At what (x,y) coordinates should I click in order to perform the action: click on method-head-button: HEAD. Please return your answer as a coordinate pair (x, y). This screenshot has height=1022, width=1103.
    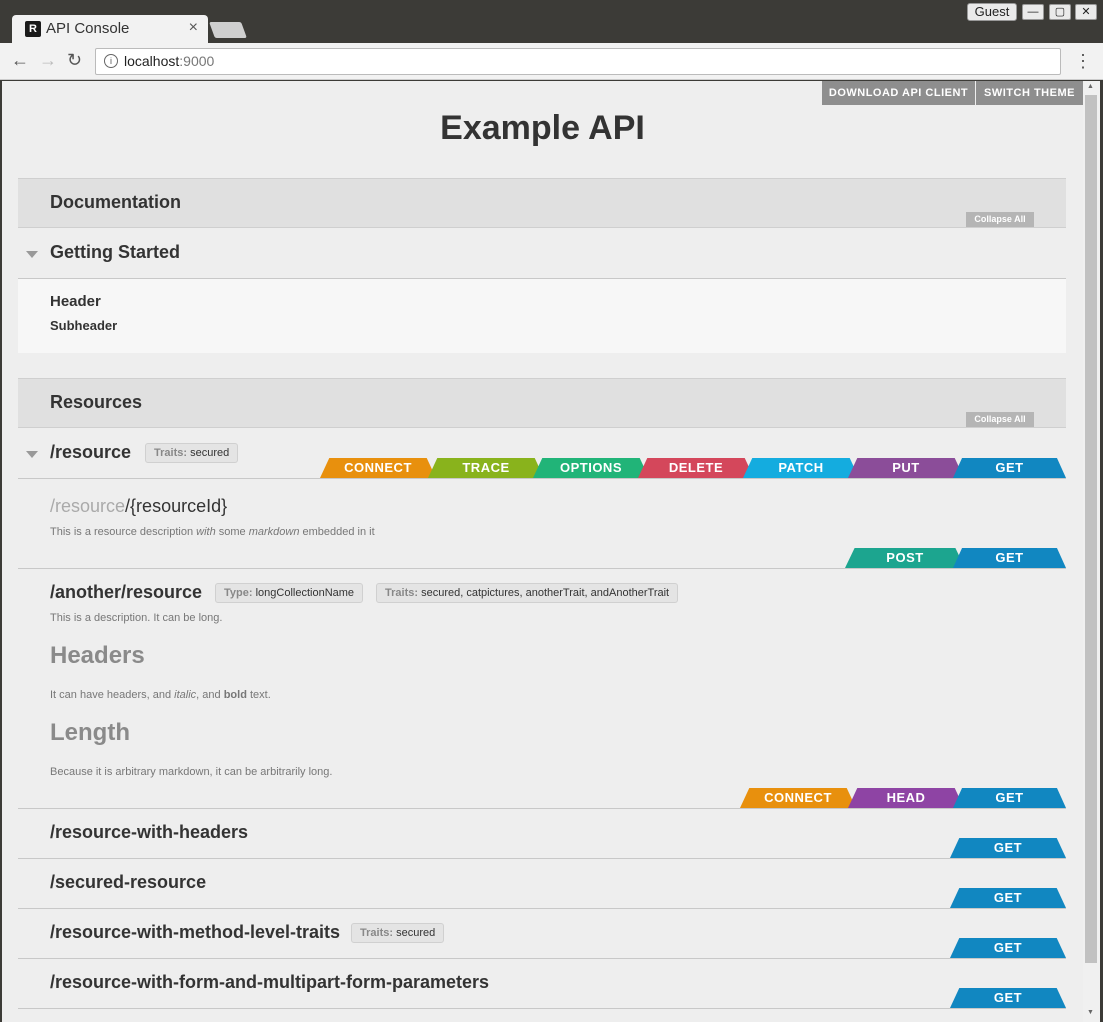
    Looking at the image, I should click on (906, 798).